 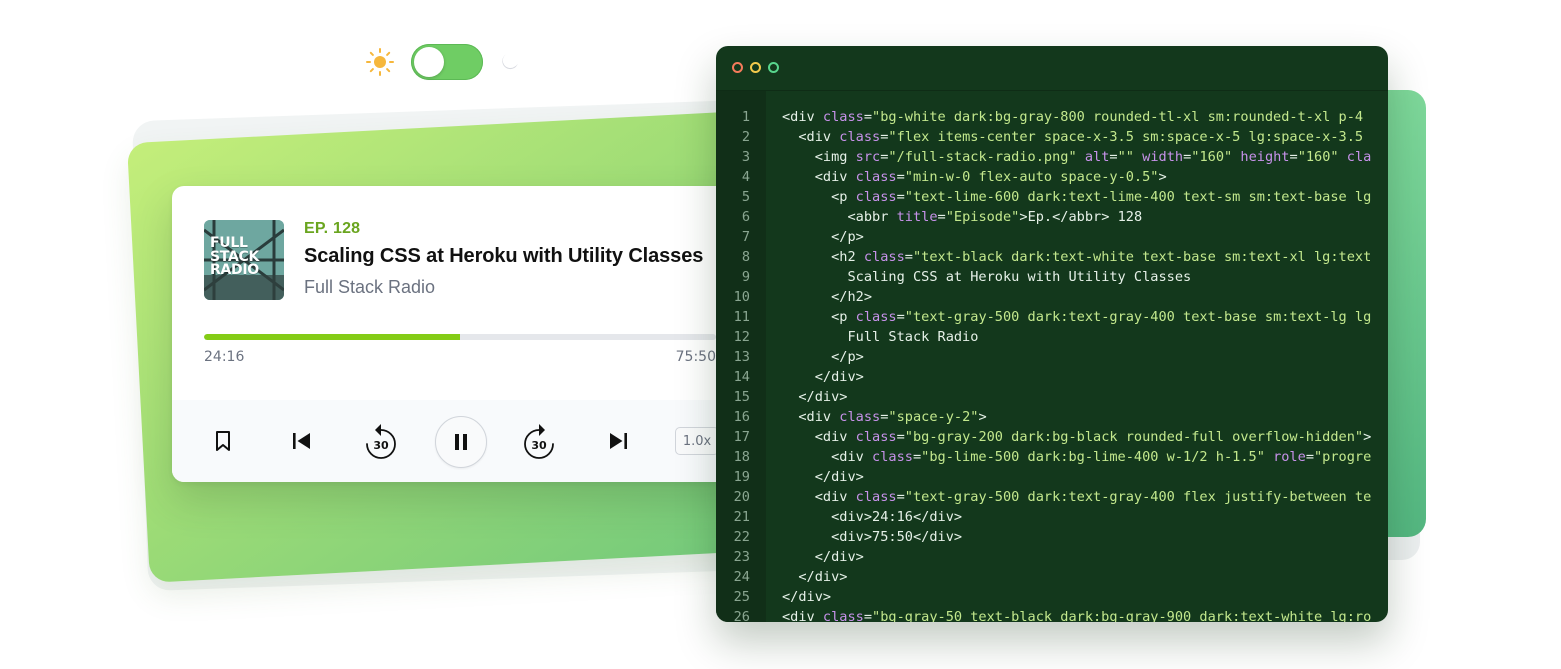 What do you see at coordinates (1043, 297) in the screenshot?
I see `code-line: 10 </h2>` at bounding box center [1043, 297].